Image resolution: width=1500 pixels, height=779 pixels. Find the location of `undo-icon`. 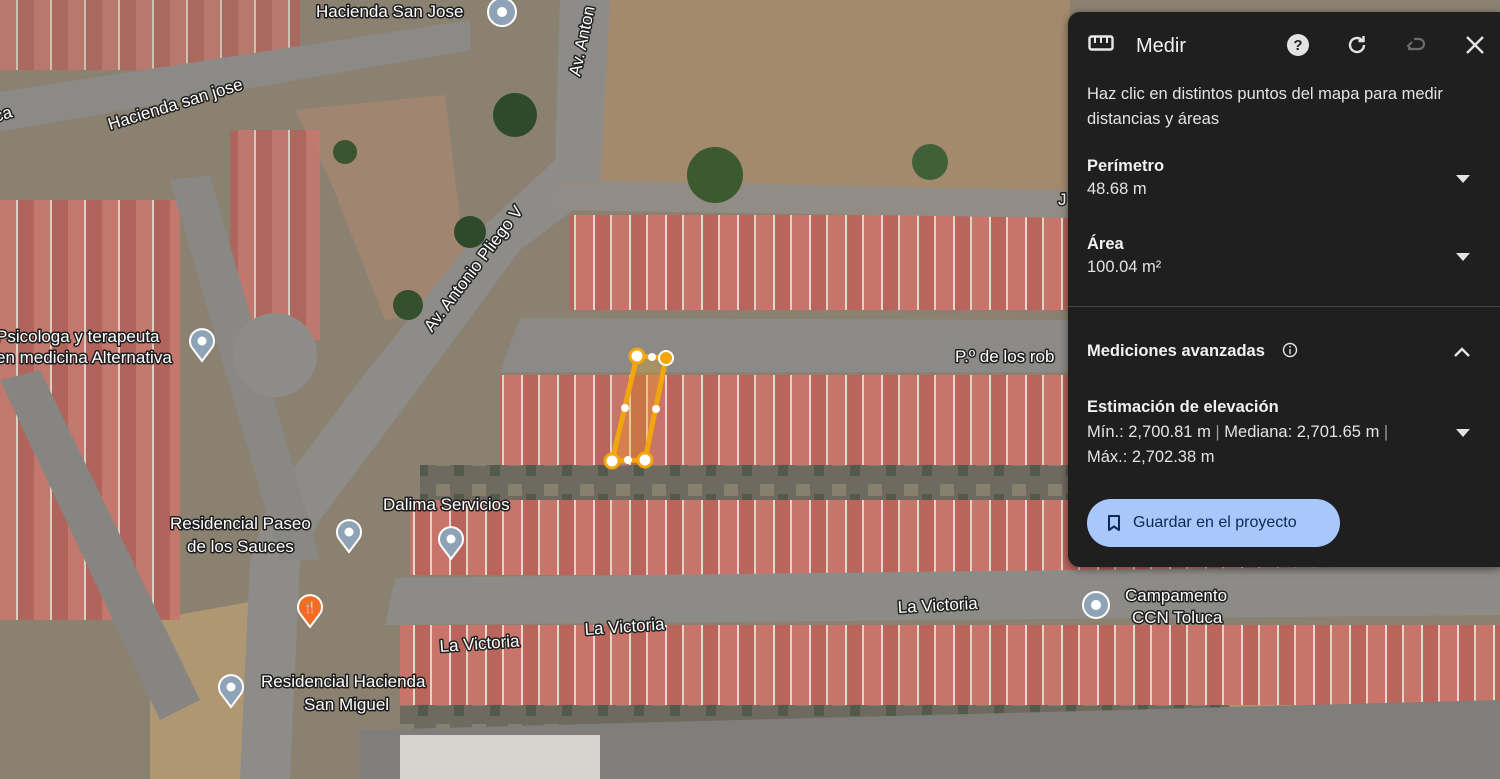

undo-icon is located at coordinates (1416, 45).